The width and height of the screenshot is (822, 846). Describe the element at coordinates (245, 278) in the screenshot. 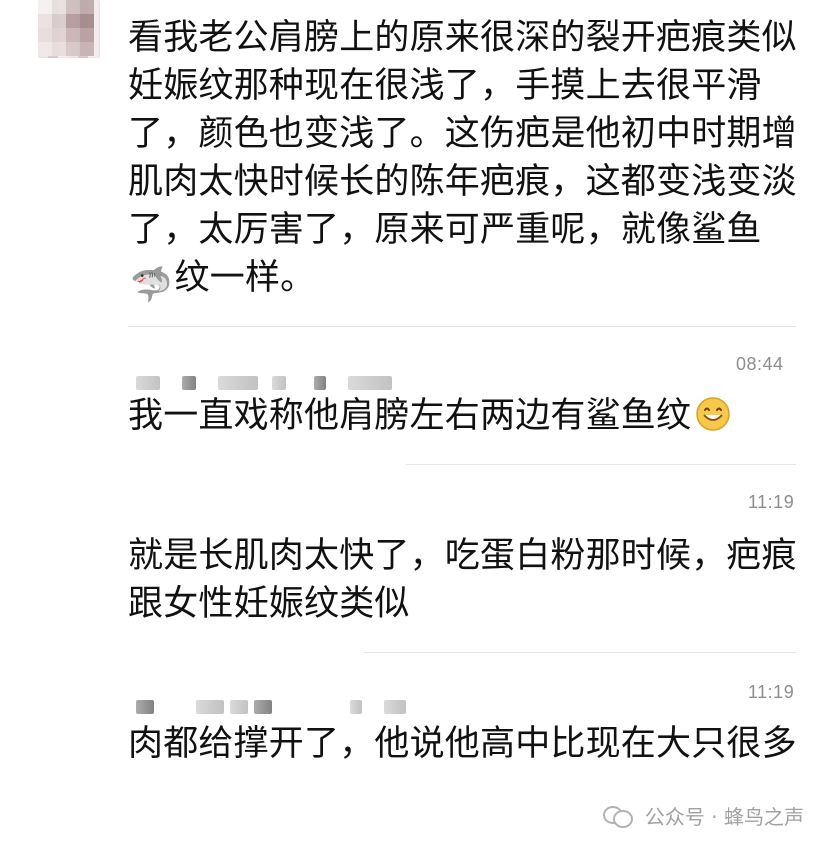

I see `message-1-text-after: 纹一样。` at that location.